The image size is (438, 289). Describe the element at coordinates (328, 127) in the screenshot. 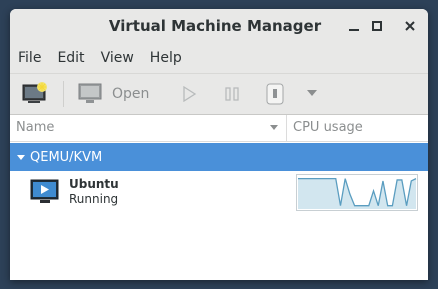

I see `column-cpu-label: CPU usage` at that location.